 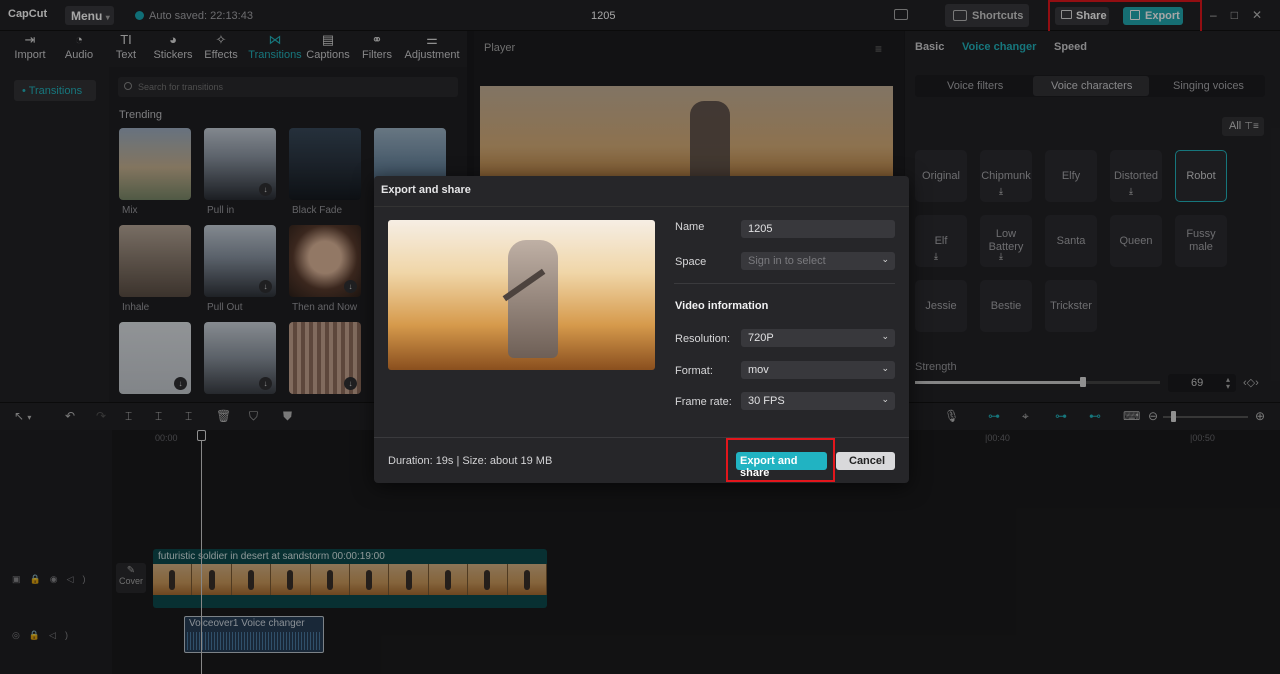 What do you see at coordinates (818, 229) in the screenshot?
I see `name-input: 1205` at bounding box center [818, 229].